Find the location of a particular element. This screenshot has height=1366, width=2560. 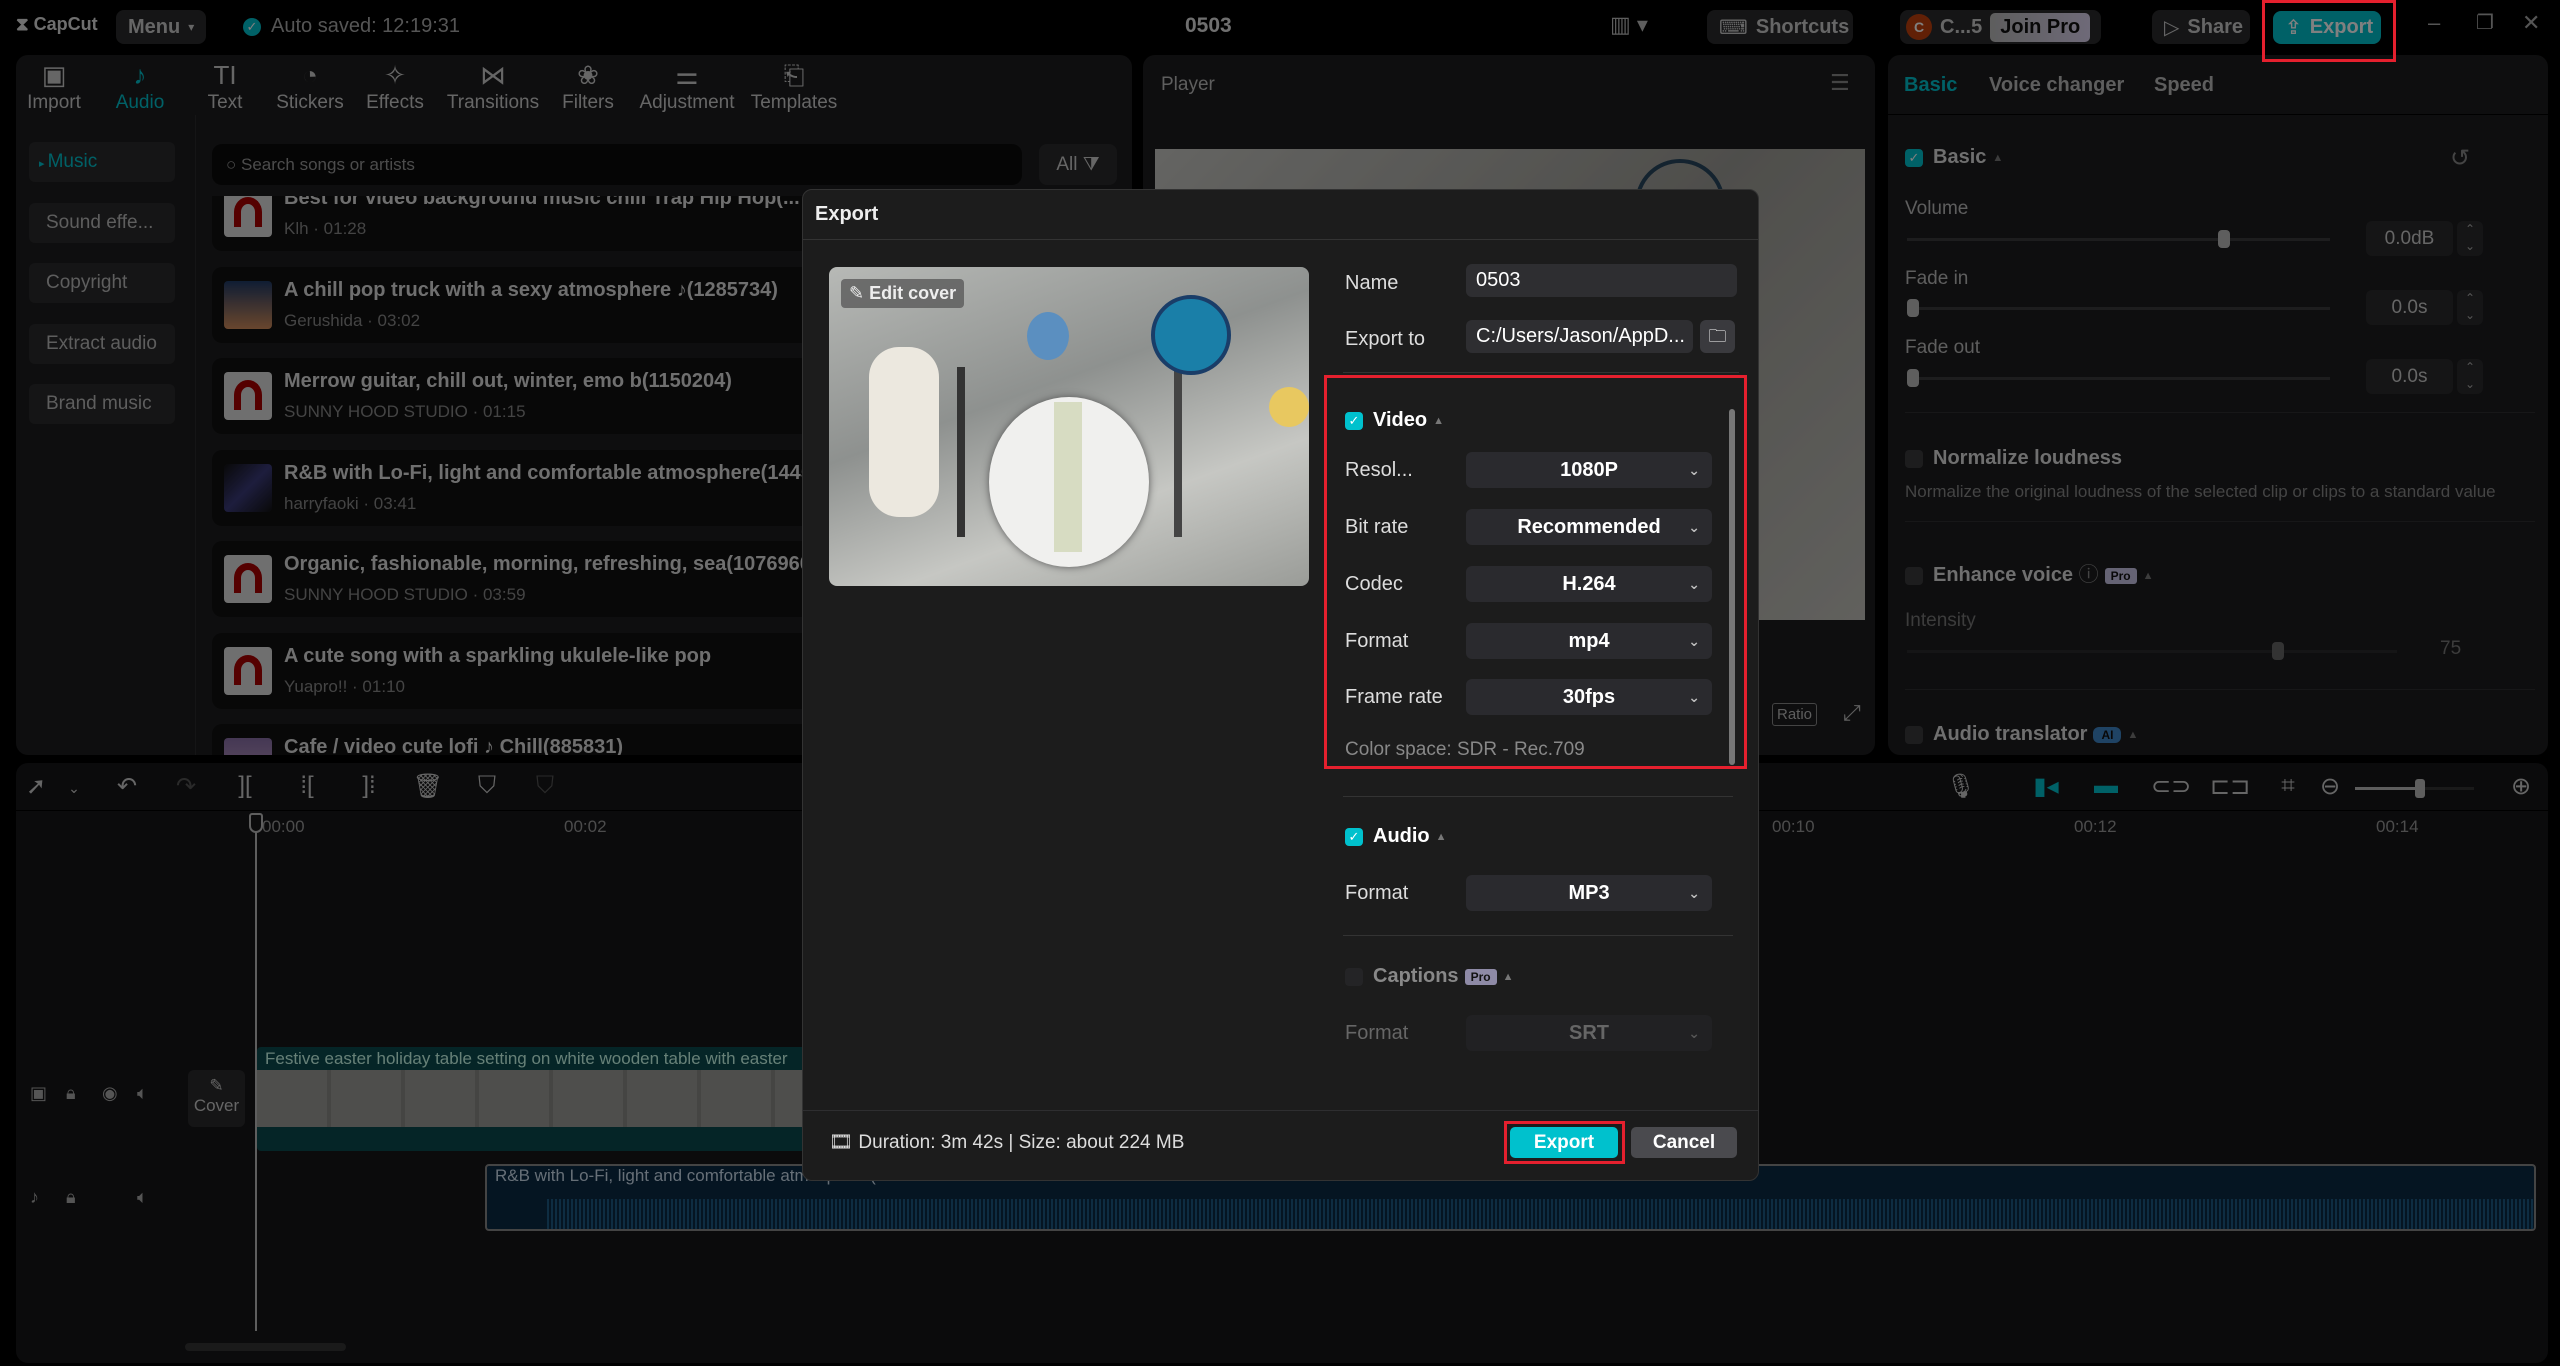

fade-out-slider is located at coordinates (2118, 378).